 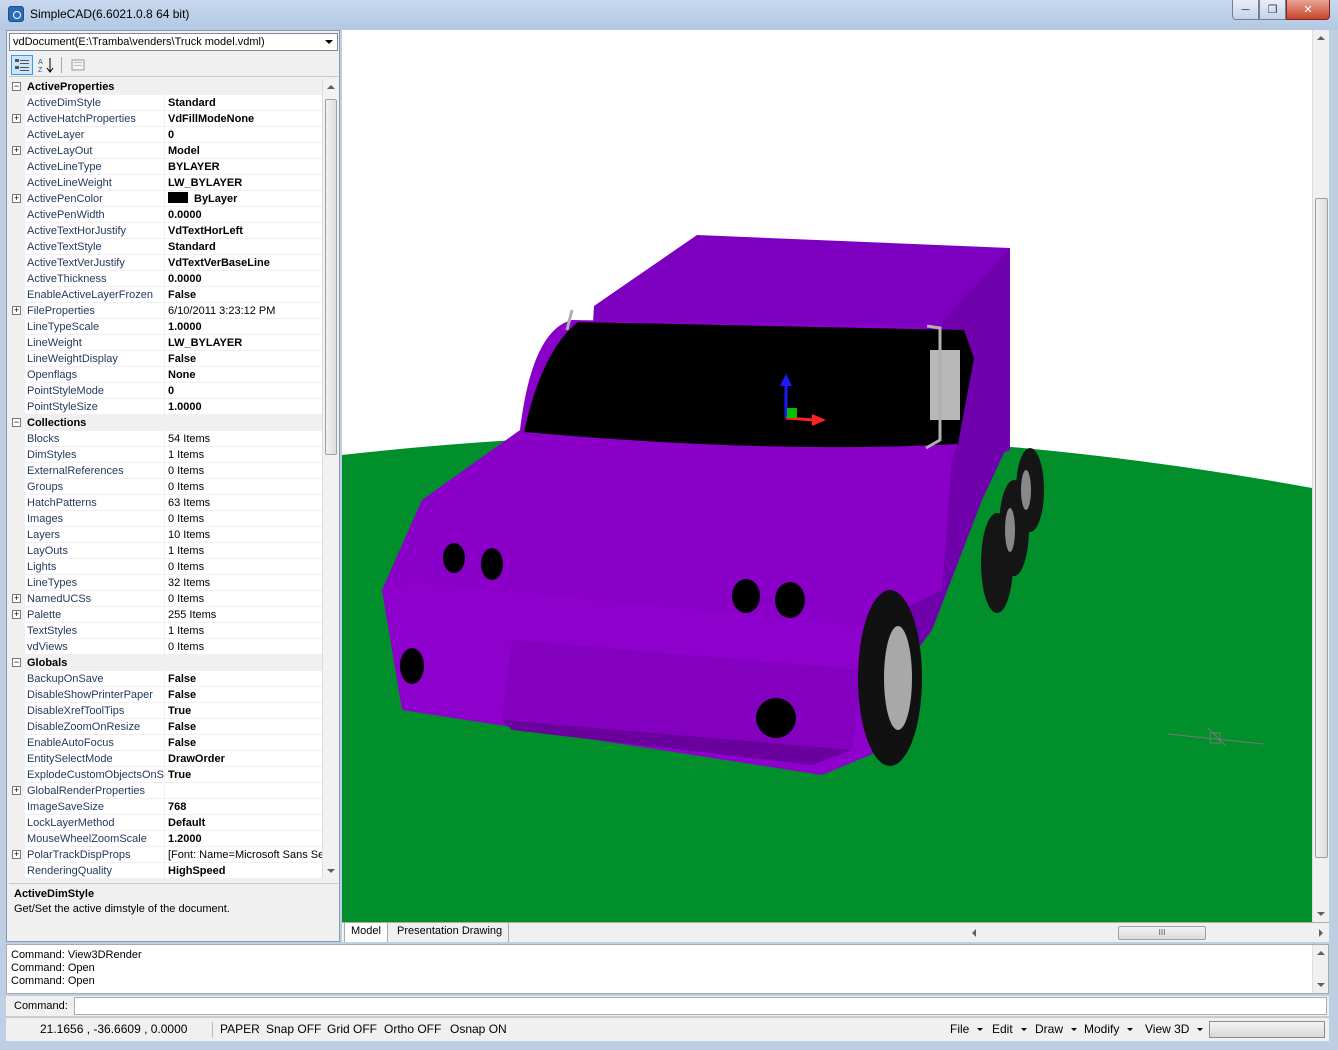 What do you see at coordinates (243, 535) in the screenshot?
I see `property-value: 10 Items` at bounding box center [243, 535].